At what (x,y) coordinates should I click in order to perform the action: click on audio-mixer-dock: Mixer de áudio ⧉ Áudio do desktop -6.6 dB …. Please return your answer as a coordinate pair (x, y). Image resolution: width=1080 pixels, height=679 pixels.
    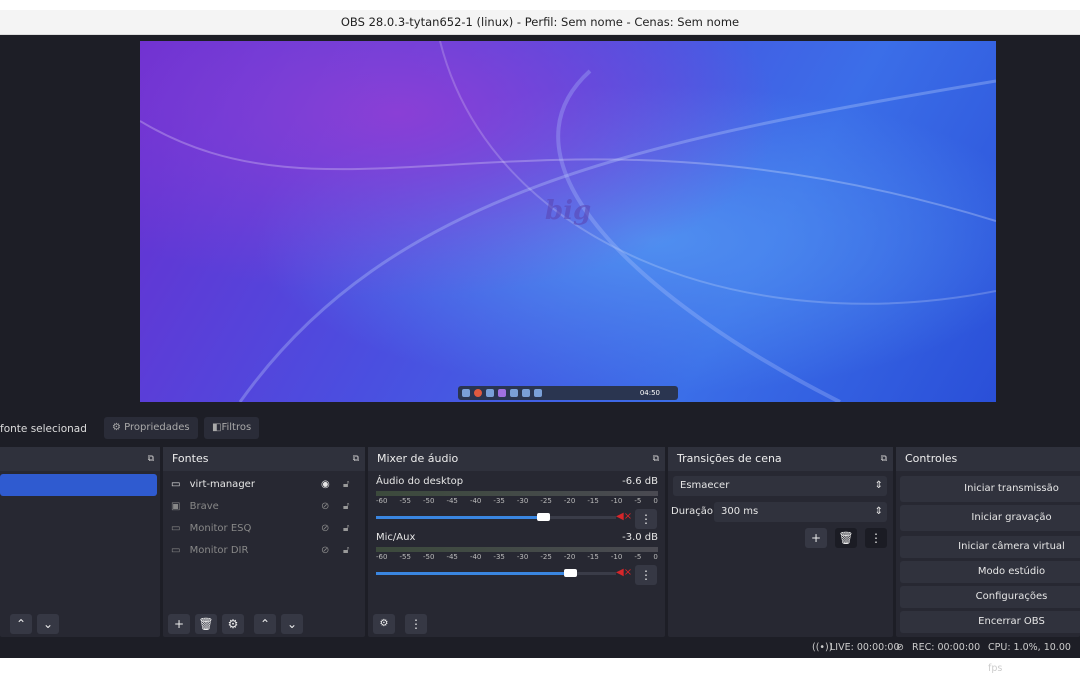
    Looking at the image, I should click on (516, 542).